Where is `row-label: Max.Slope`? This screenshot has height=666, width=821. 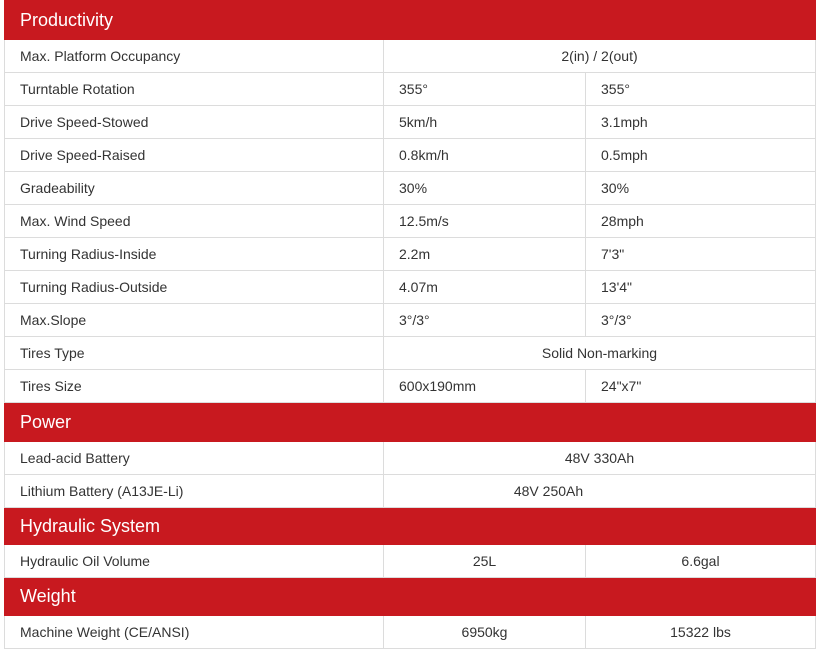 row-label: Max.Slope is located at coordinates (194, 320).